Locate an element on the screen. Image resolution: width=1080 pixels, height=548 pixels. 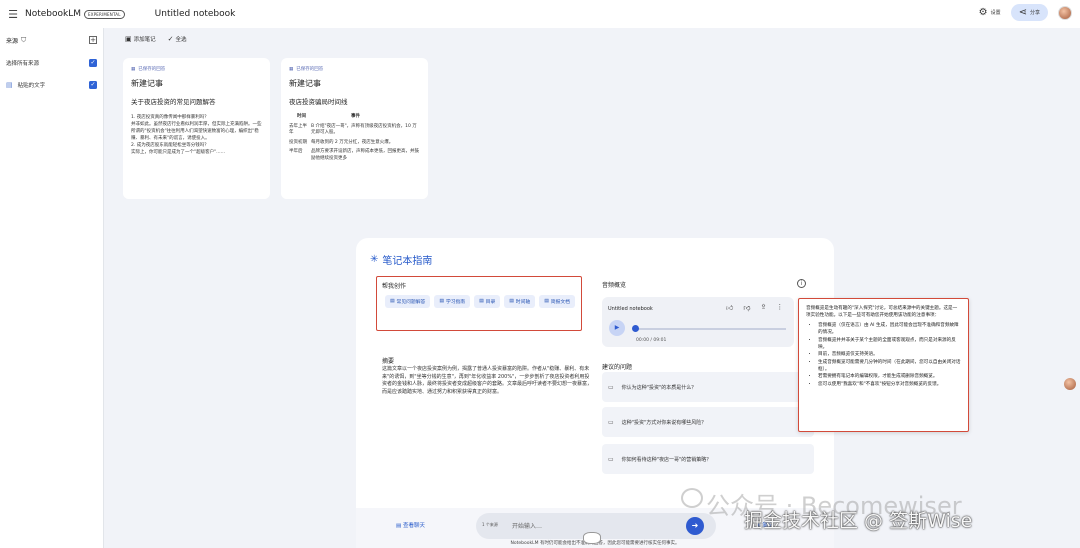
help-me-create-box: 帮我创作 ▤ 常见问题解答 ▤ 学习指南 ▤ 目录 ▤ 时间轴 ▤ 简报文档 is located at coordinates (479, 303).